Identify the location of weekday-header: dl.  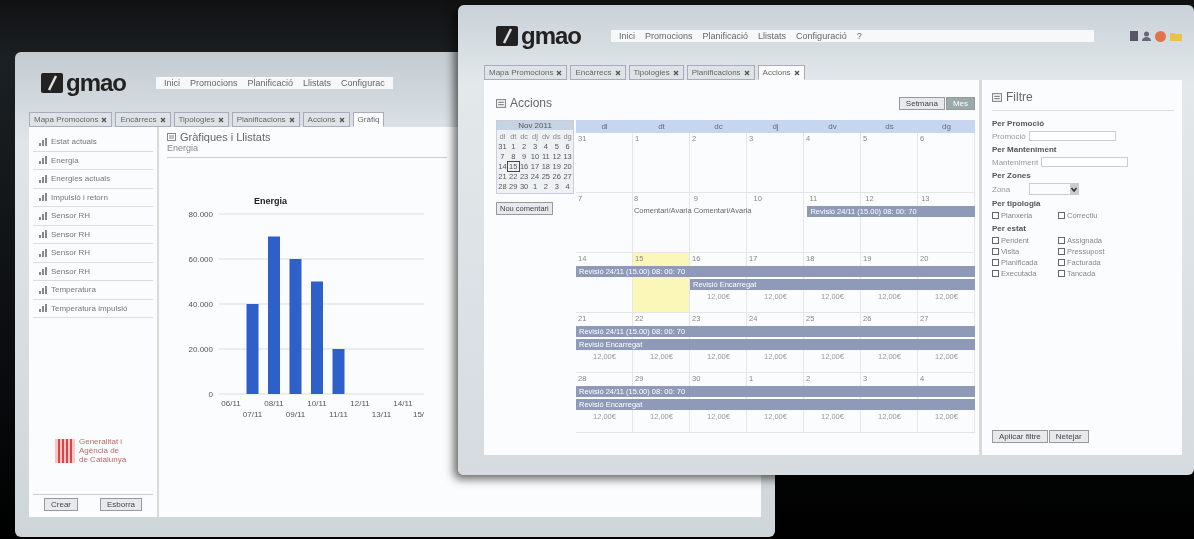
(604, 126).